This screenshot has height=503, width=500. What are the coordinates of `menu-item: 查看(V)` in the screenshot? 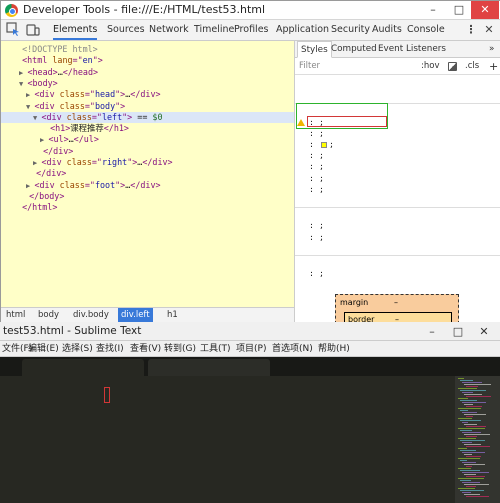 It's located at (145, 349).